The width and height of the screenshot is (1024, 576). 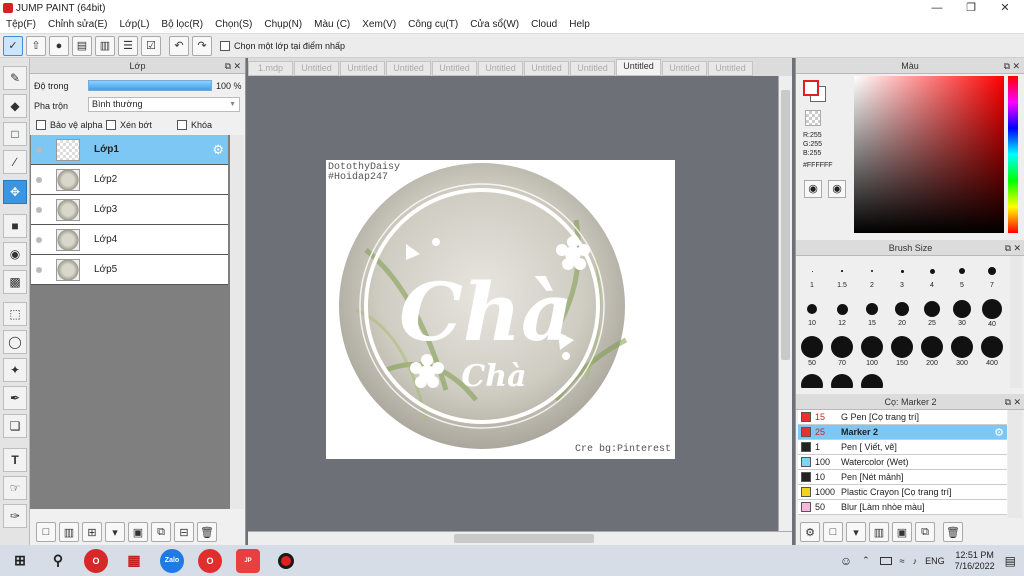 What do you see at coordinates (935, 561) in the screenshot?
I see `language-indicator: ENG` at bounding box center [935, 561].